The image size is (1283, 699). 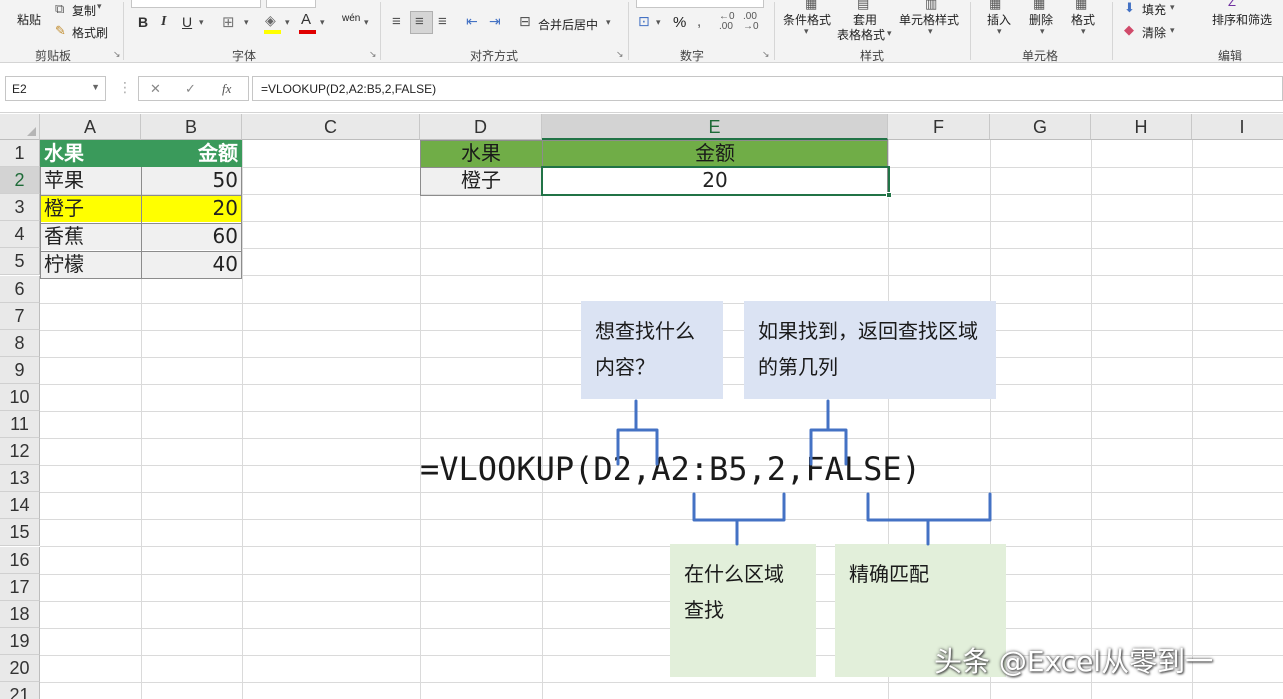 What do you see at coordinates (19, 89) in the screenshot?
I see `name-box-value: E2` at bounding box center [19, 89].